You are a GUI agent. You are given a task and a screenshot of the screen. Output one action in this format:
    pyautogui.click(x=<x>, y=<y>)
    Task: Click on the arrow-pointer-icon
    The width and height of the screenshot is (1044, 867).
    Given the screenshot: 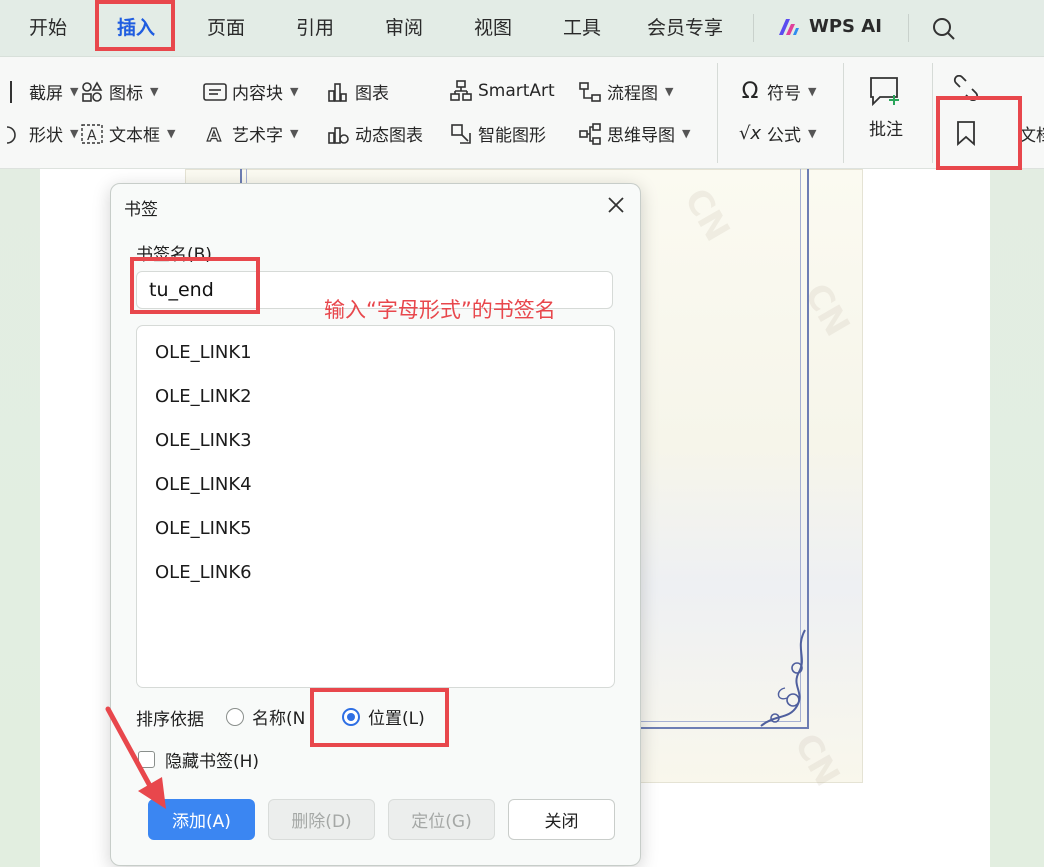 What is the action you would take?
    pyautogui.click(x=135, y=757)
    